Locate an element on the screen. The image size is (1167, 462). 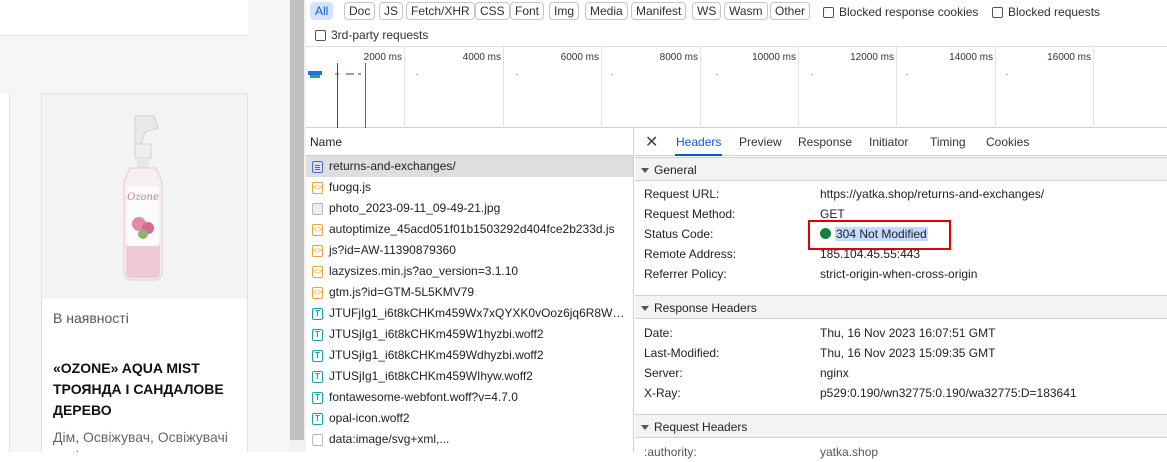
tab-initiator: Initiator is located at coordinates (888, 142).